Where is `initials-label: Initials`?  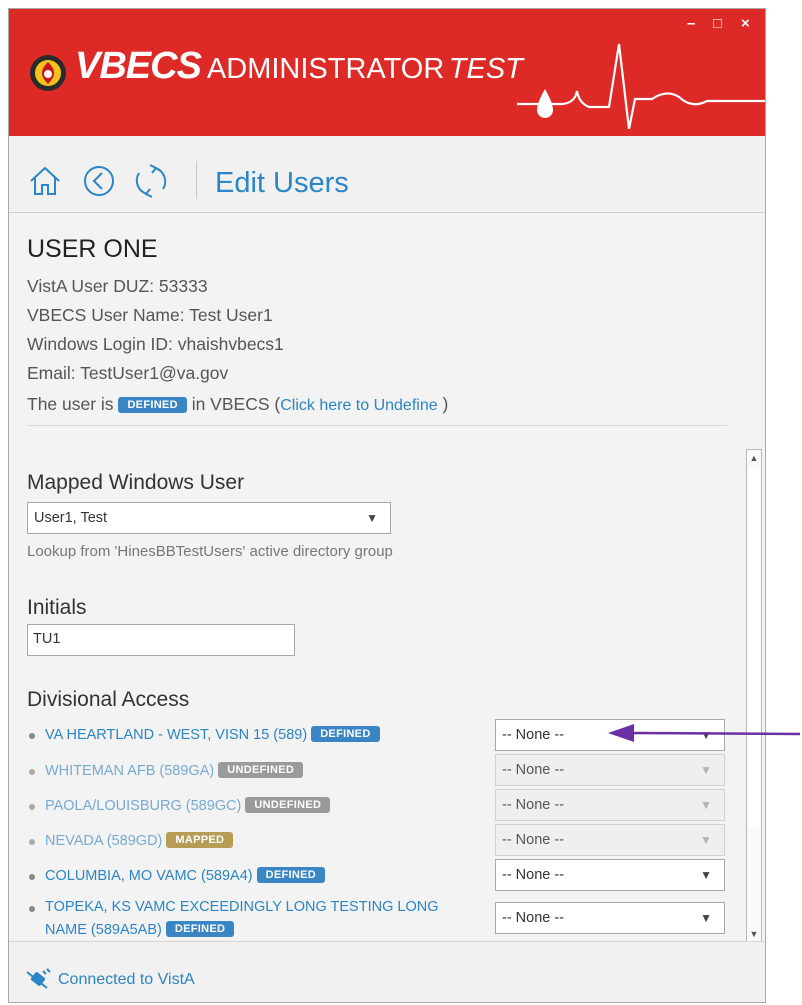 initials-label: Initials is located at coordinates (57, 607).